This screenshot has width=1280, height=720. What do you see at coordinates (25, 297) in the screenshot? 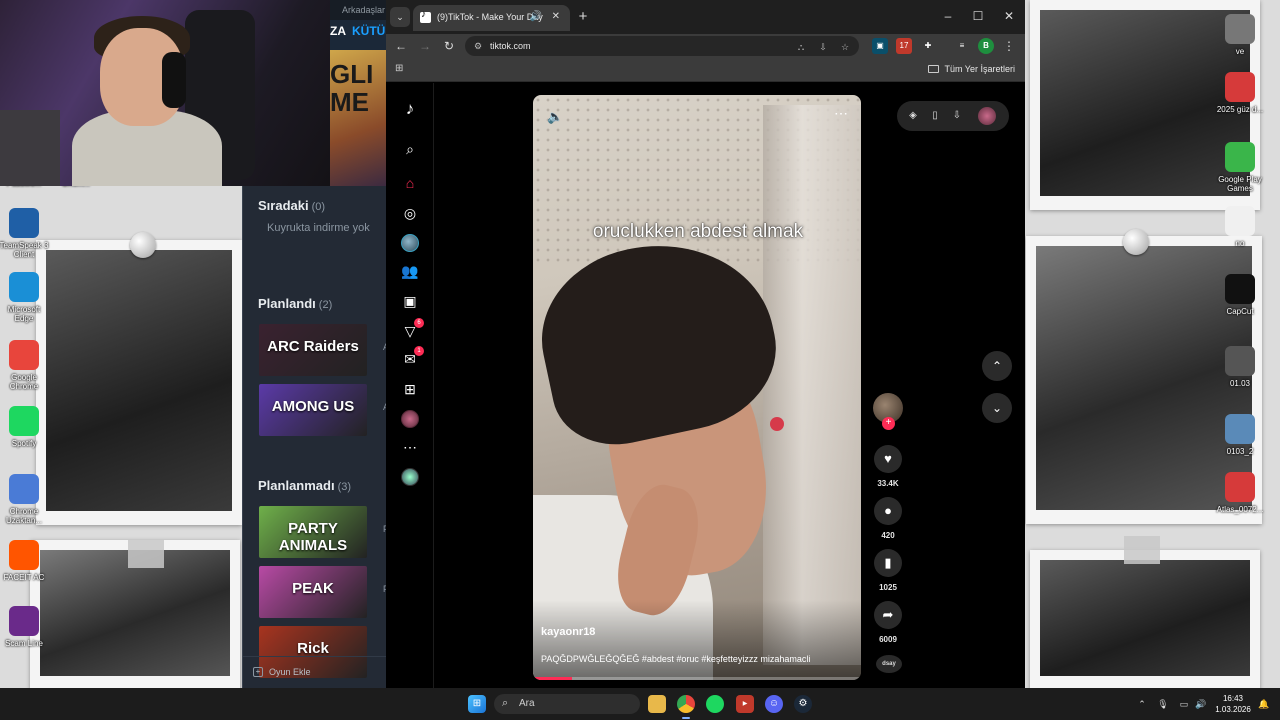
I see `desktop-shortcut: Microsoft Edge` at bounding box center [25, 297].